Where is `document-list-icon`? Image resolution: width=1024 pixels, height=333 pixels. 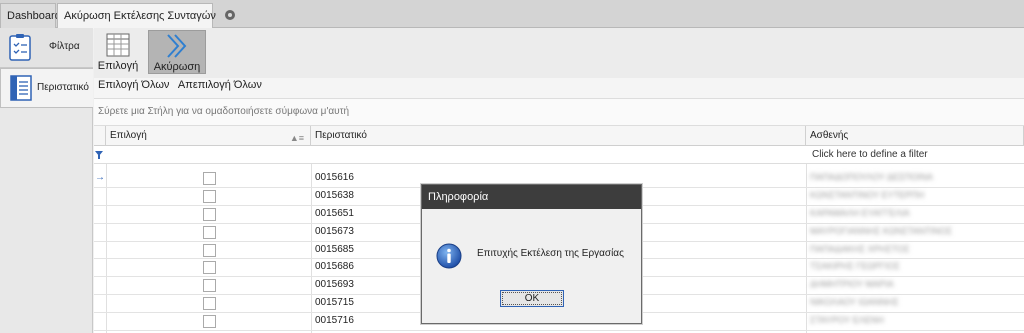
document-list-icon is located at coordinates (21, 88).